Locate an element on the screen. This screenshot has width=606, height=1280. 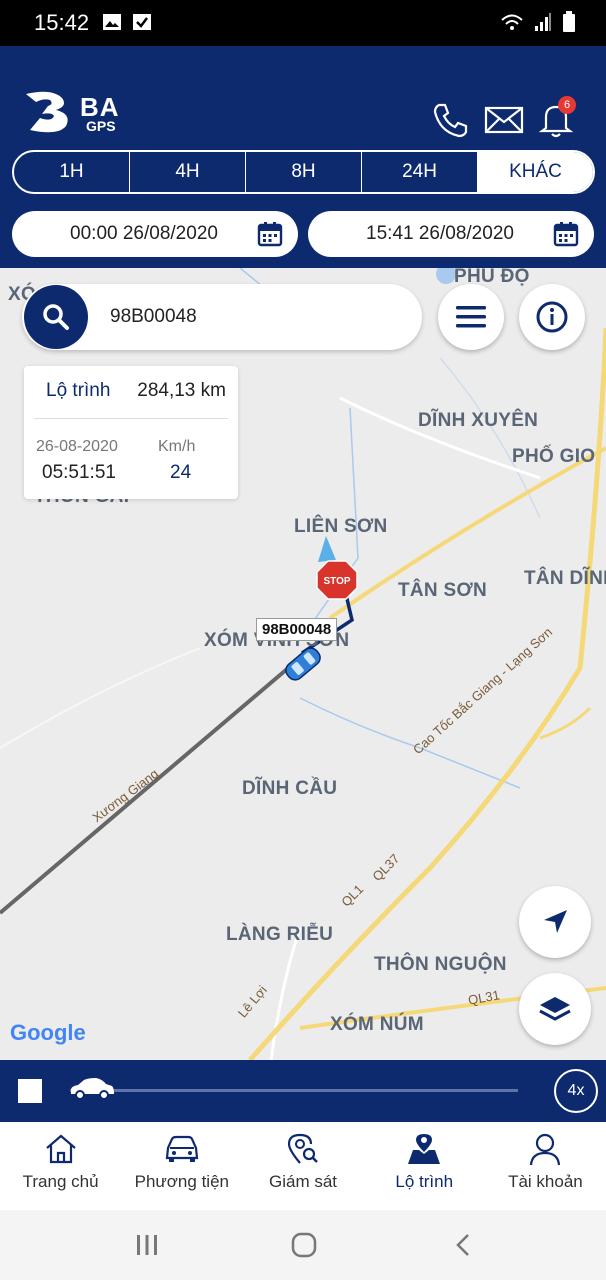
nav-item-monitoring: Giám sát is located at coordinates (302, 1166).